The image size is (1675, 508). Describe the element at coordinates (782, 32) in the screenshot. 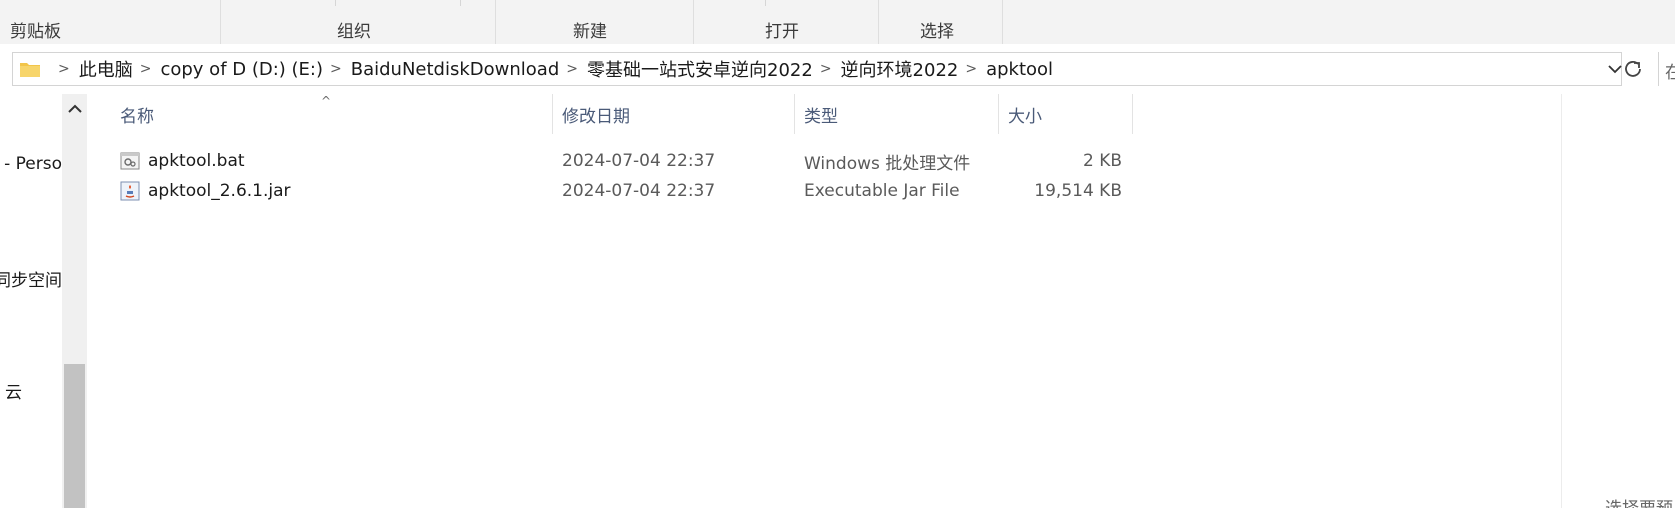

I see `ribbon-group-open: 打开` at that location.